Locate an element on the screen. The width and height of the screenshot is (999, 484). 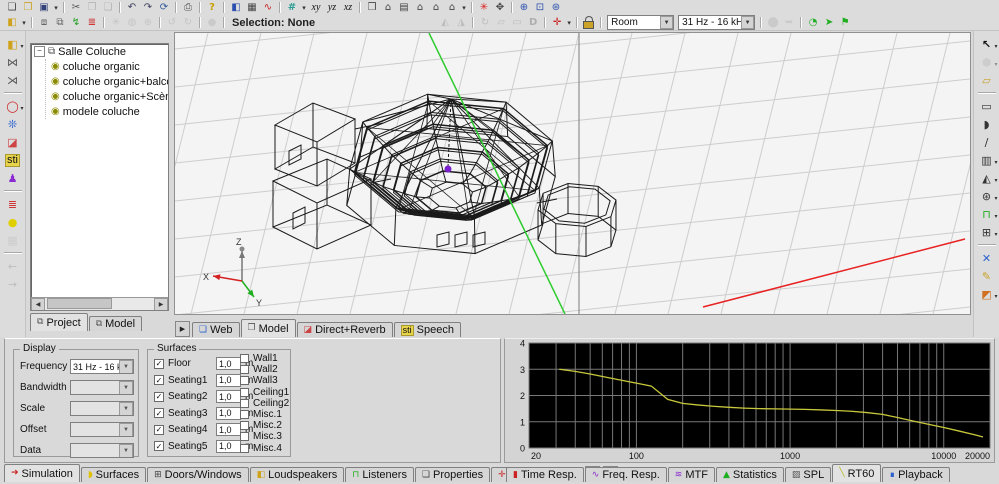
walk-button: ◔ is located at coordinates (813, 22).